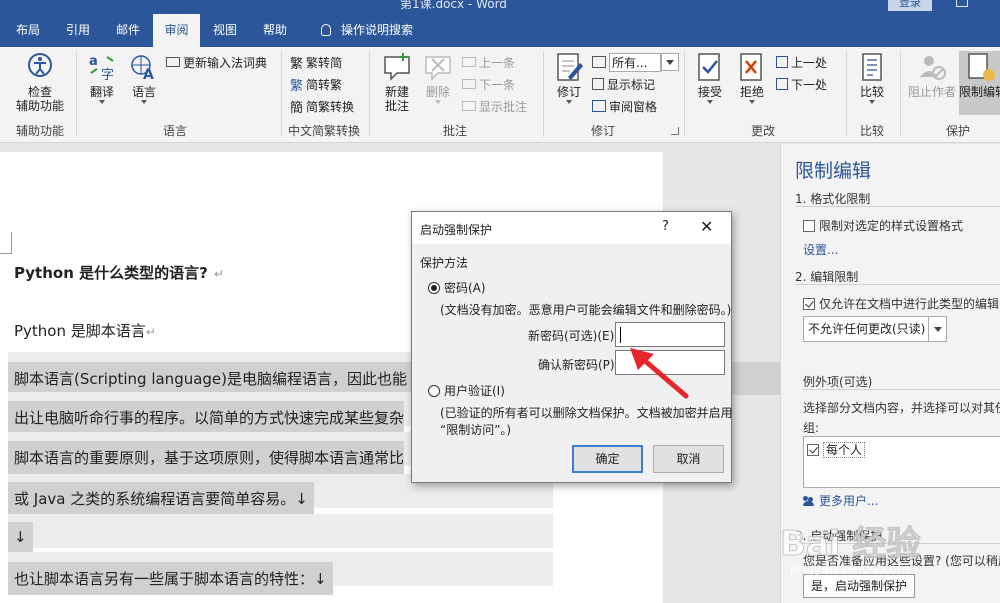 The height and width of the screenshot is (603, 1000). Describe the element at coordinates (397, 82) in the screenshot. I see `new-comment-button: 新建 批注` at that location.